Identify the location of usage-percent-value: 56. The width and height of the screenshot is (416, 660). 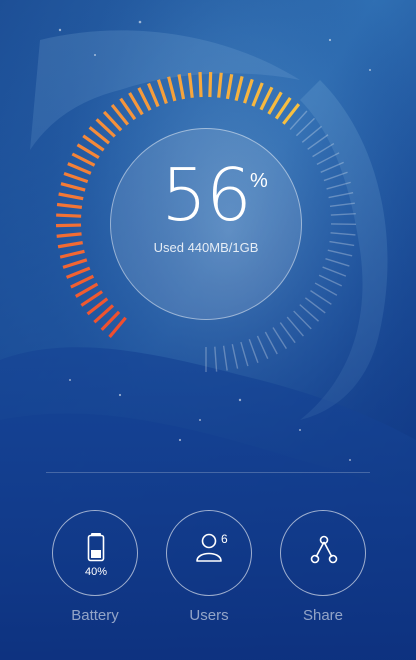
(206, 195).